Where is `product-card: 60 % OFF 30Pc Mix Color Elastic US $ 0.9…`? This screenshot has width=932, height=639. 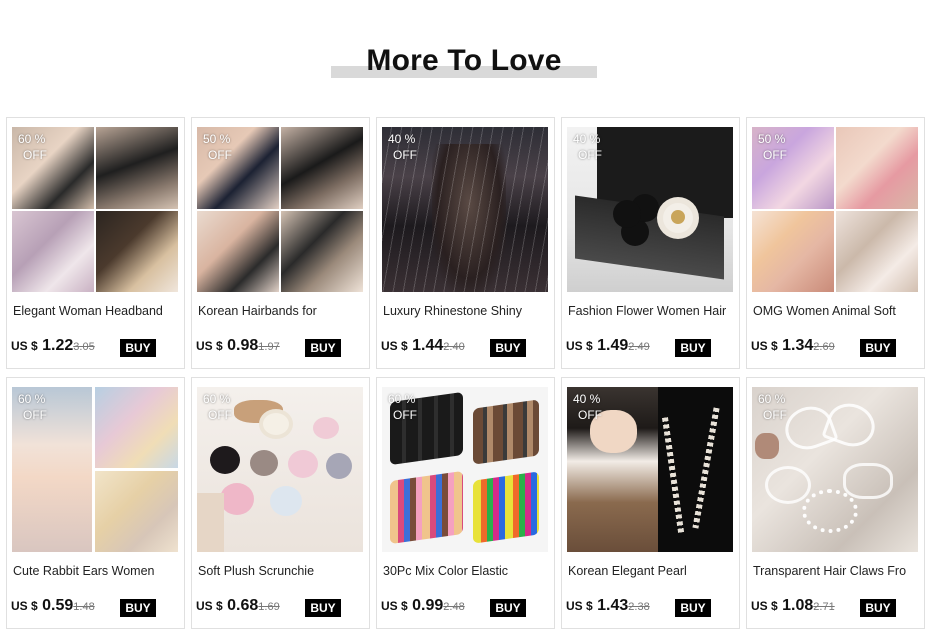 product-card: 60 % OFF 30Pc Mix Color Elastic US $ 0.9… is located at coordinates (465, 503).